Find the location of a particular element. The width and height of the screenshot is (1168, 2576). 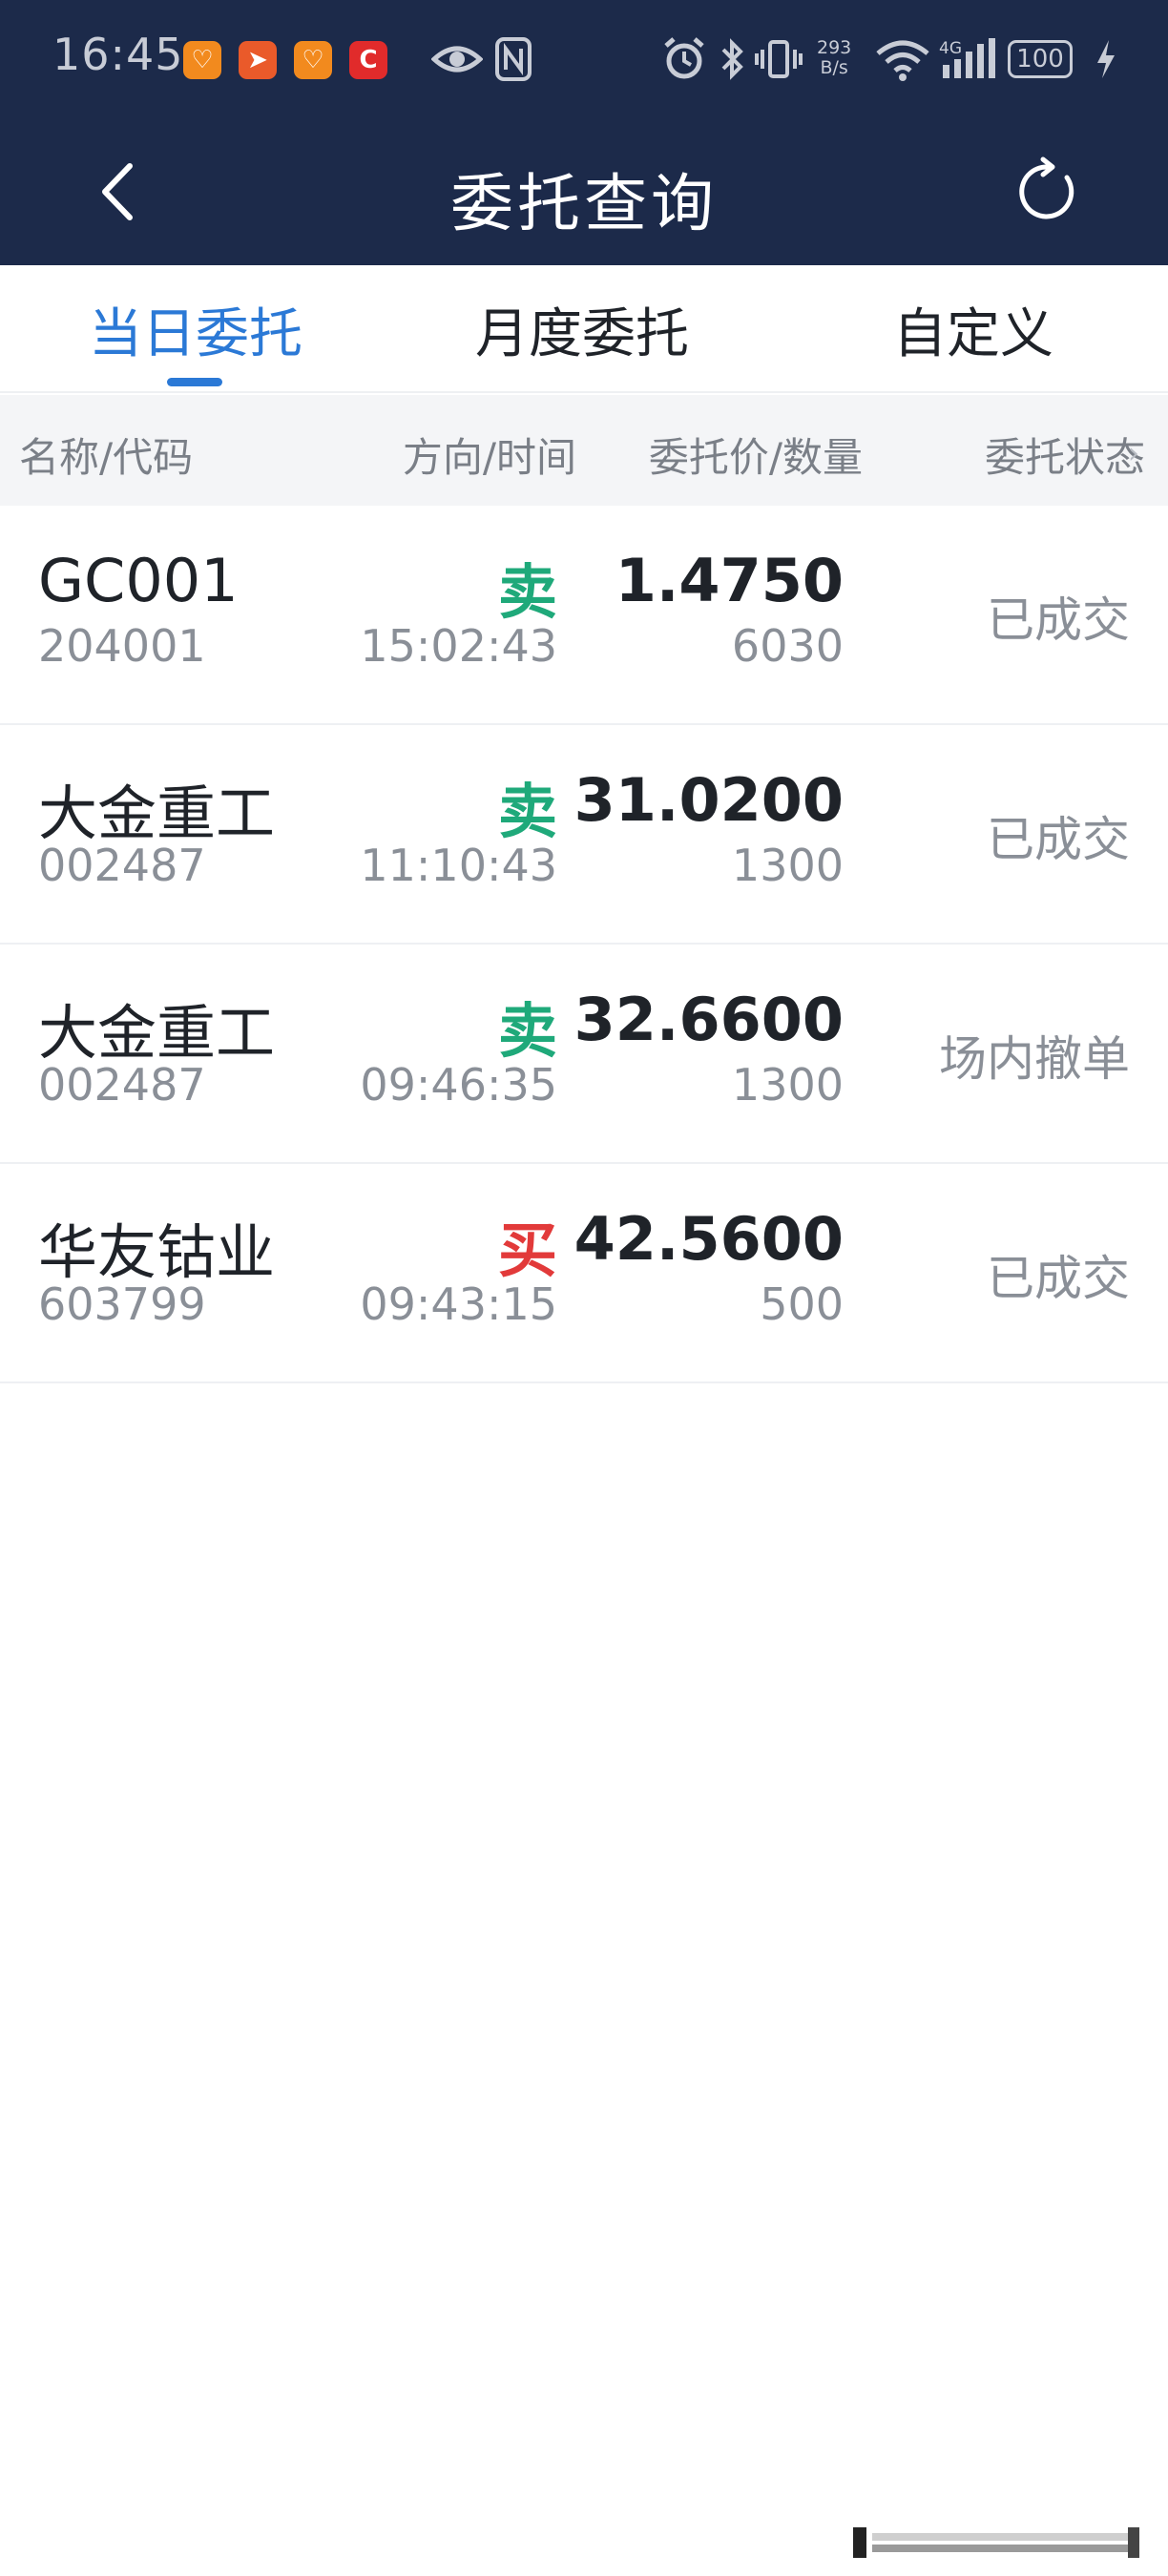

active-tab-indicator is located at coordinates (194, 382).